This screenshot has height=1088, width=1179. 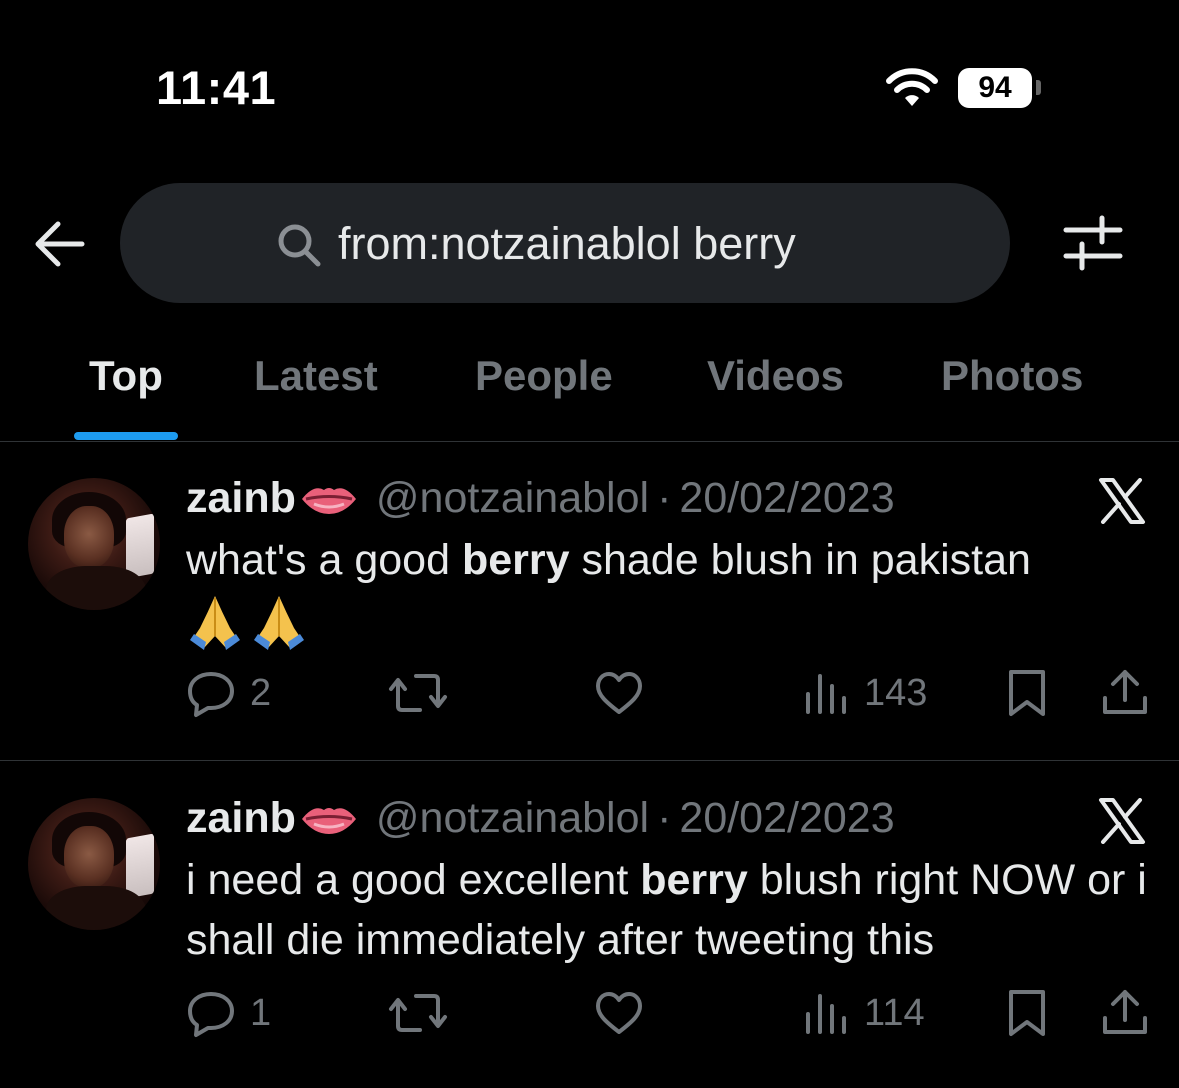 What do you see at coordinates (126, 376) in the screenshot?
I see `tab-top: Top` at bounding box center [126, 376].